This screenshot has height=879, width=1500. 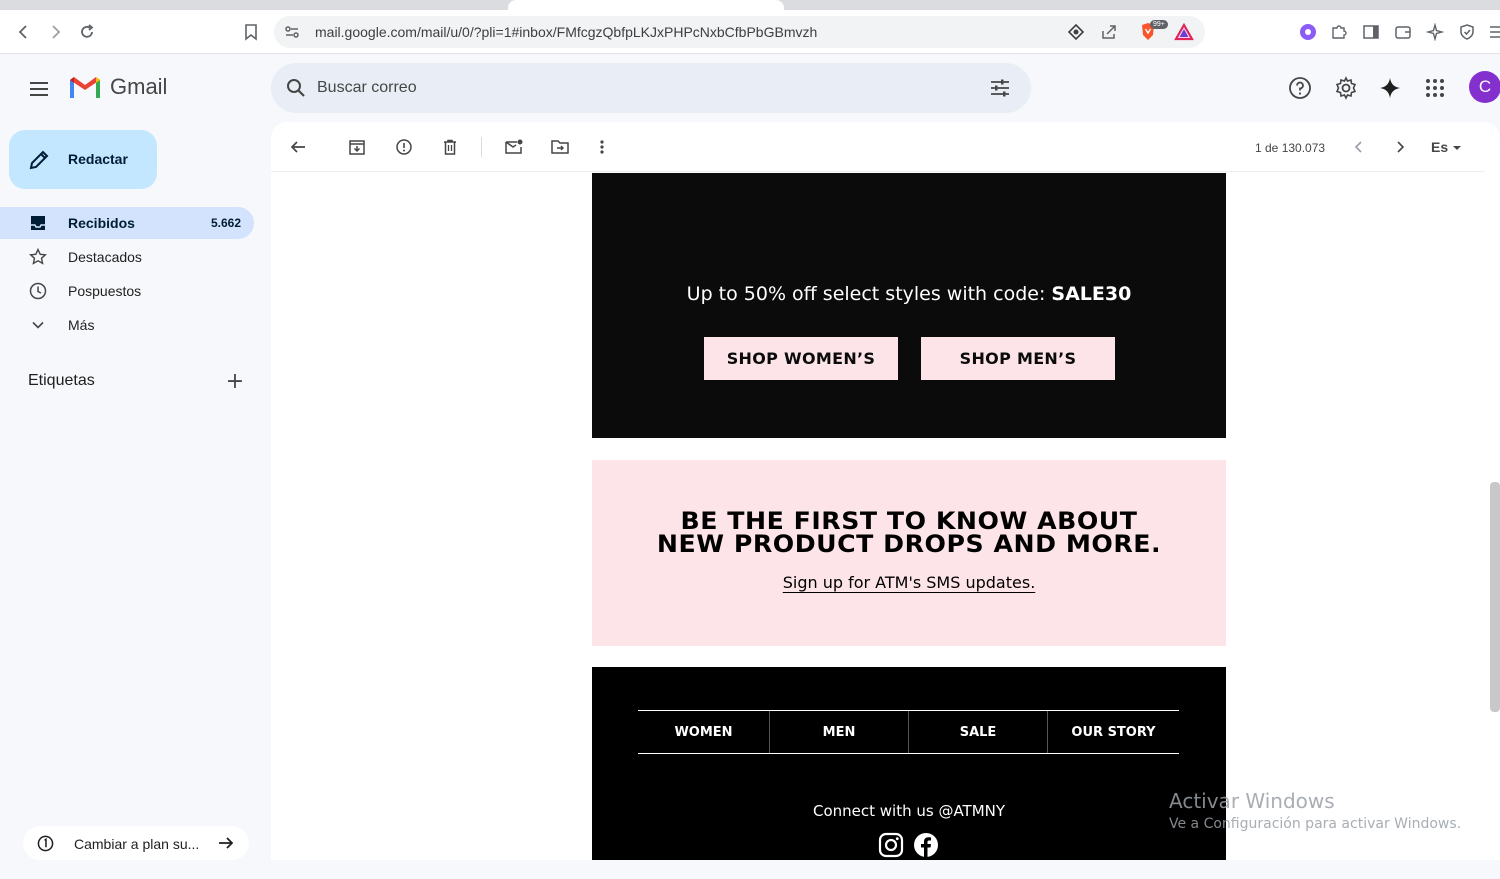 What do you see at coordinates (1371, 32) in the screenshot?
I see `sidebar-toggle-icon` at bounding box center [1371, 32].